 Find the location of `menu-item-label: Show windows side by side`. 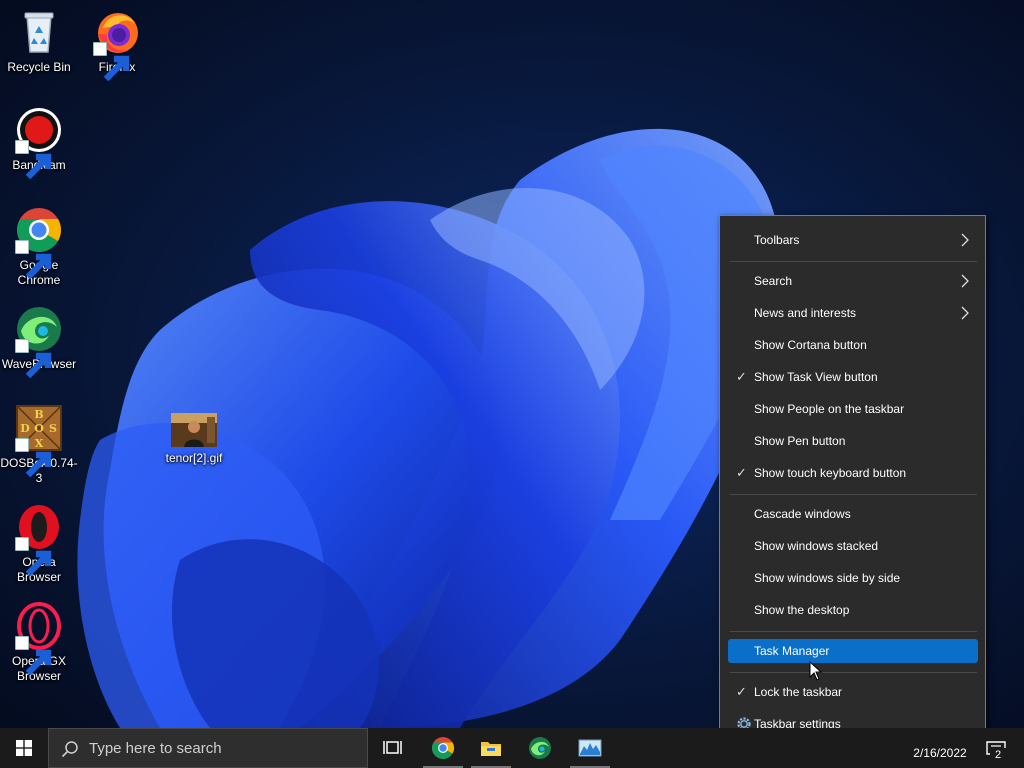

menu-item-label: Show windows side by side is located at coordinates (827, 578).